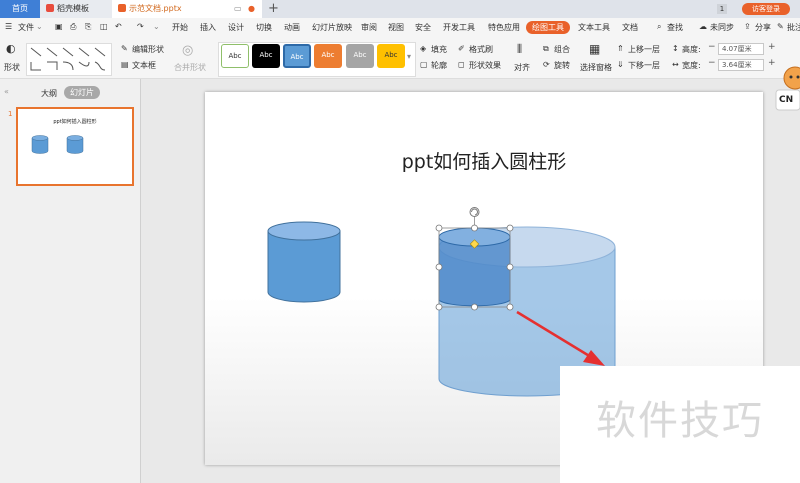 The width and height of the screenshot is (800, 483). I want to click on collapse-panel-icon: «, so click(6, 91).